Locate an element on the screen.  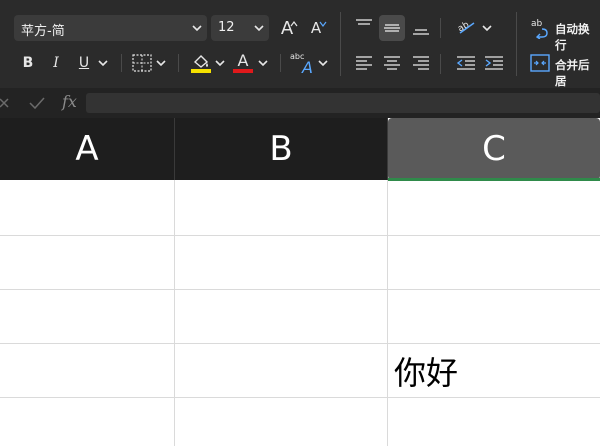
column-header-label: A is located at coordinates (87, 149).